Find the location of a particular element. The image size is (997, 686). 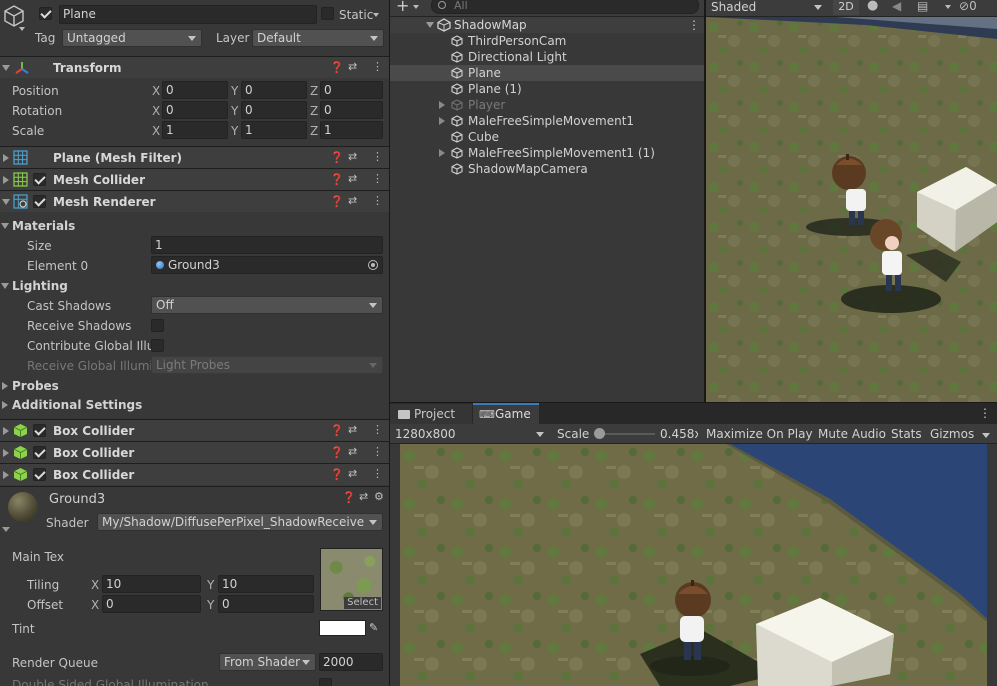

main-texture-slot: Select is located at coordinates (351, 579).